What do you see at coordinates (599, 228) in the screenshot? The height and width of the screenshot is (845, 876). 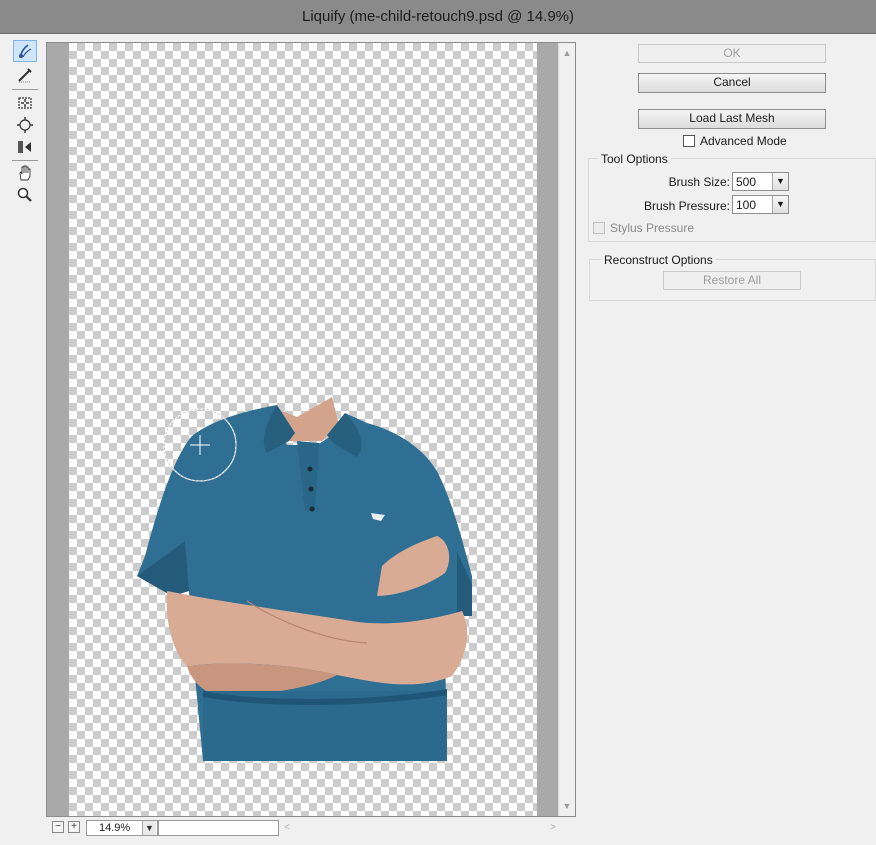 I see `stylus-pressure-checkbox` at bounding box center [599, 228].